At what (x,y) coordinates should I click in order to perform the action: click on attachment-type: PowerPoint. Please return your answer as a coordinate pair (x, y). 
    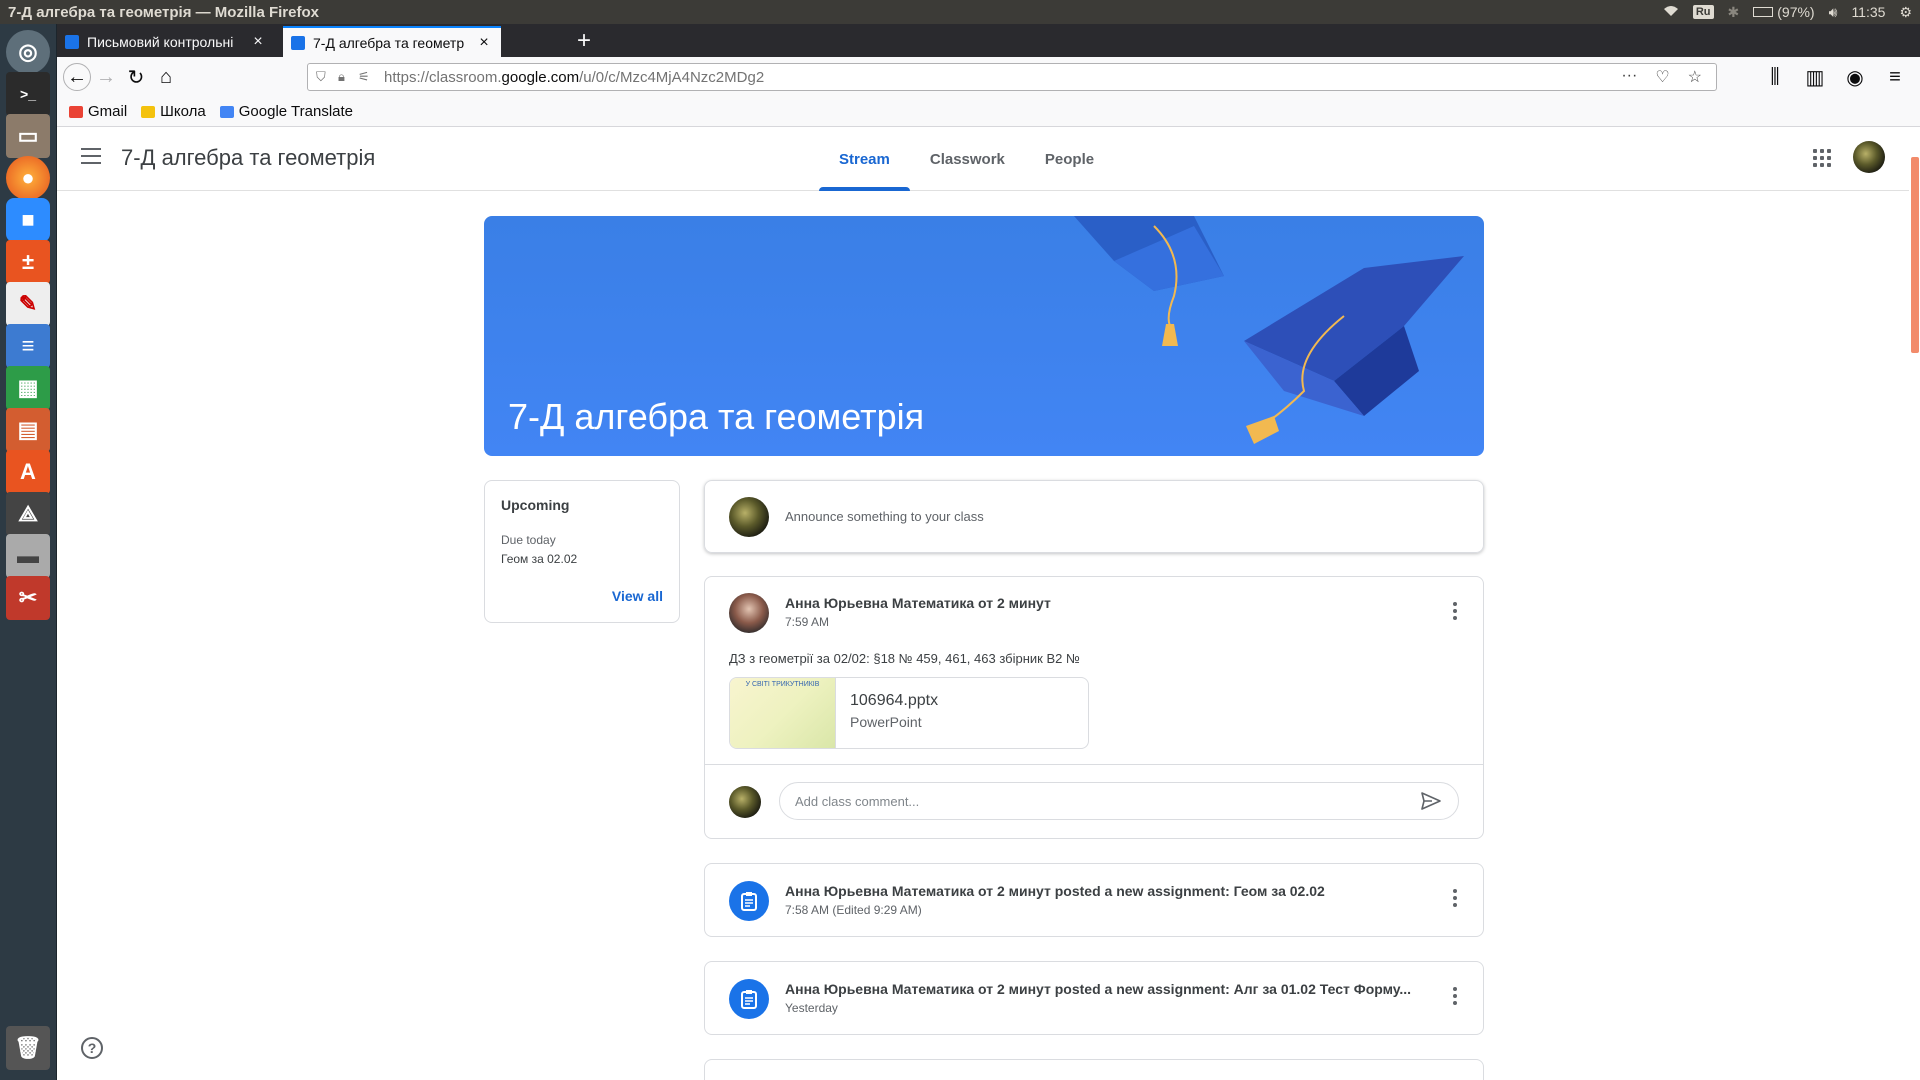
    Looking at the image, I should click on (886, 722).